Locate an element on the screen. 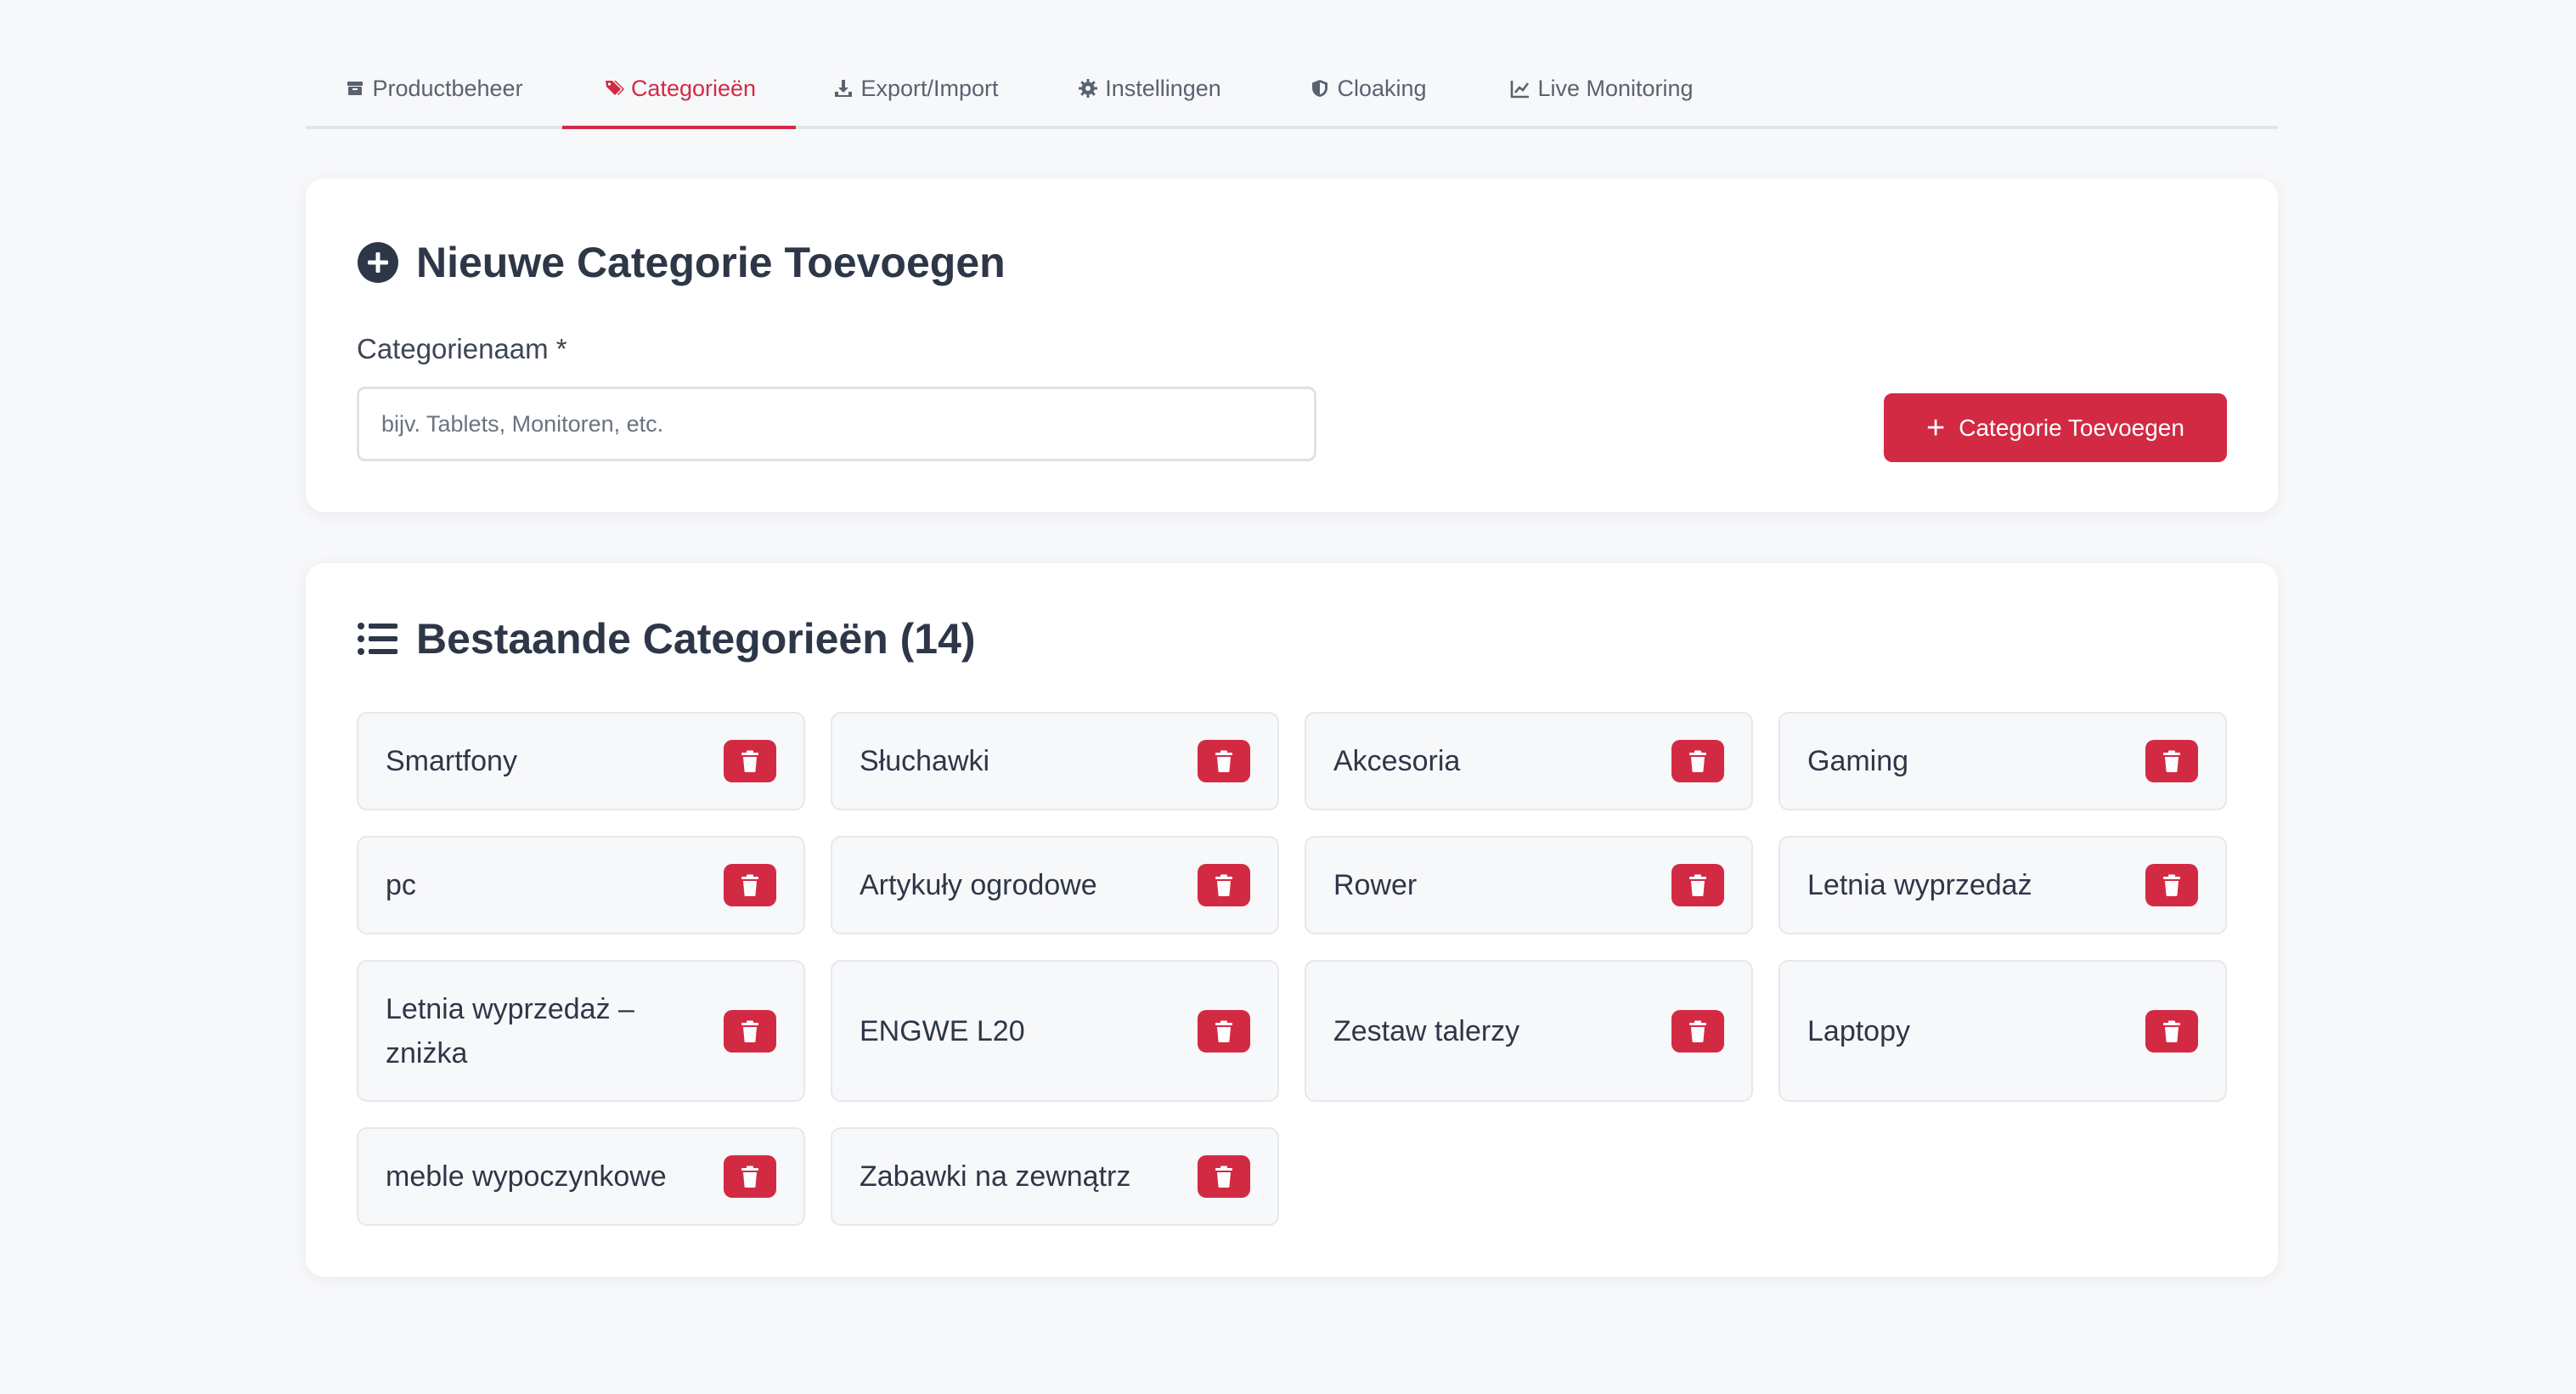 Image resolution: width=2576 pixels, height=1394 pixels. plus-icon: + is located at coordinates (1936, 427).